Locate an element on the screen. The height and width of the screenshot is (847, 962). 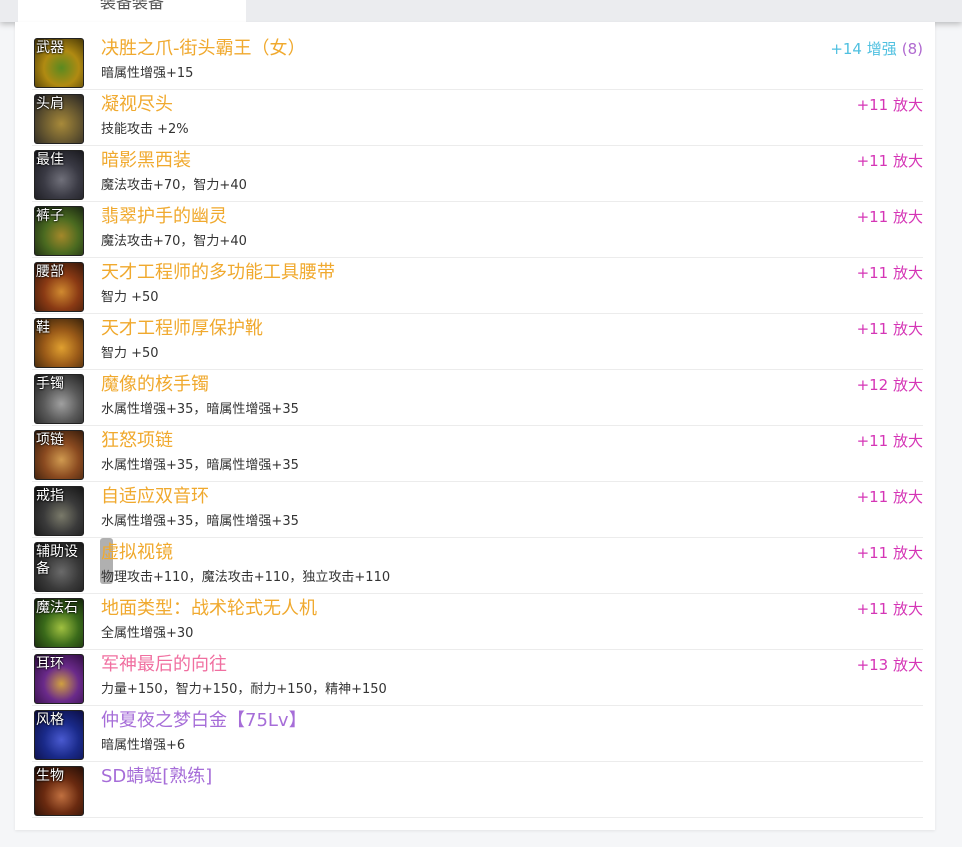
equipment-row: 风格 仲夏夜之梦白金【75Lv】暗属性增强+6 is located at coordinates (477, 734).